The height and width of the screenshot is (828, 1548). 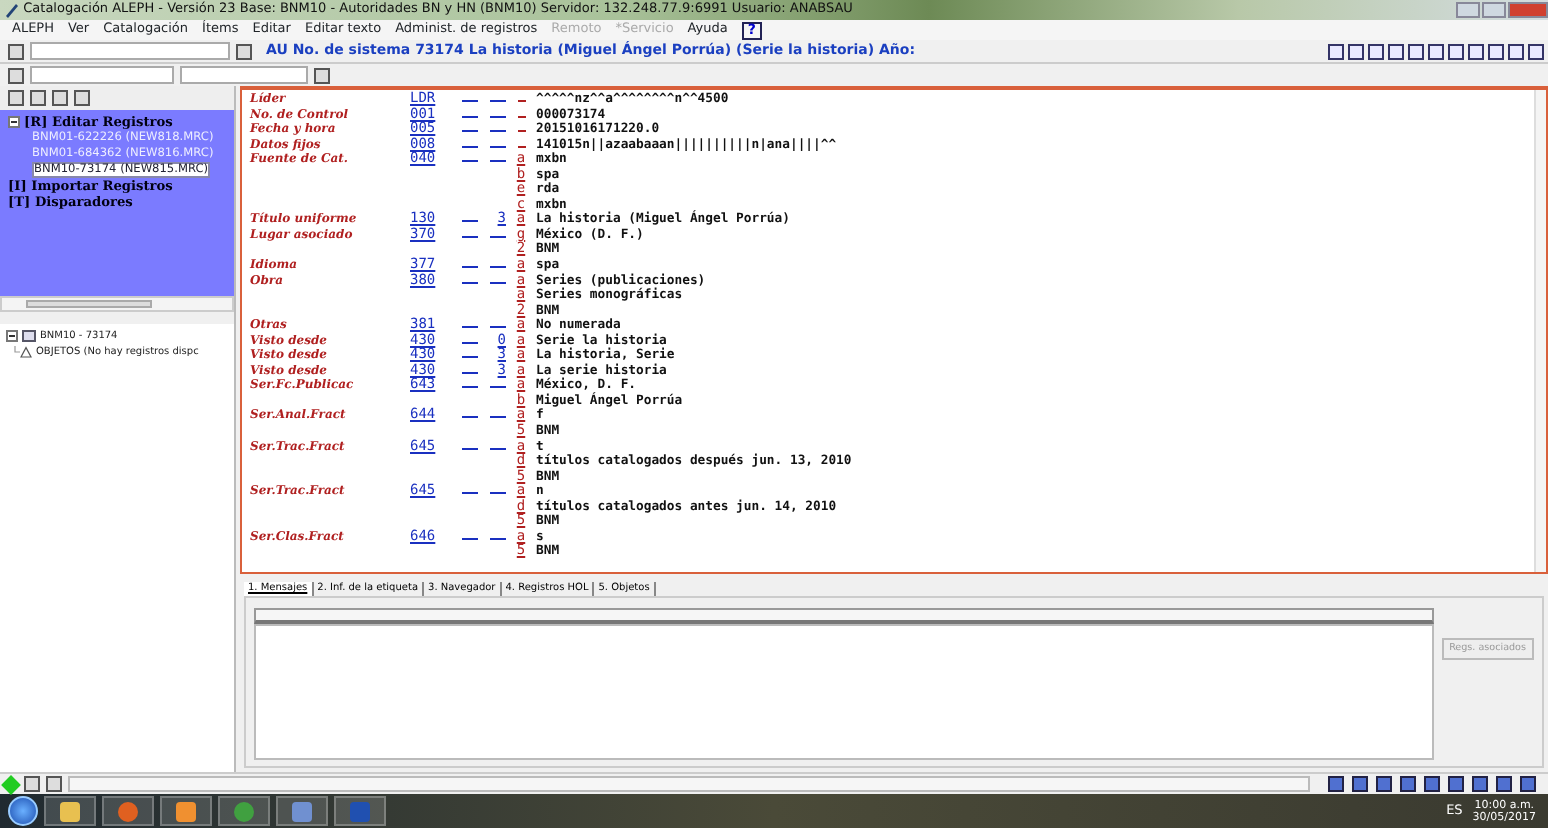 I want to click on folder-icon, so click(x=29, y=335).